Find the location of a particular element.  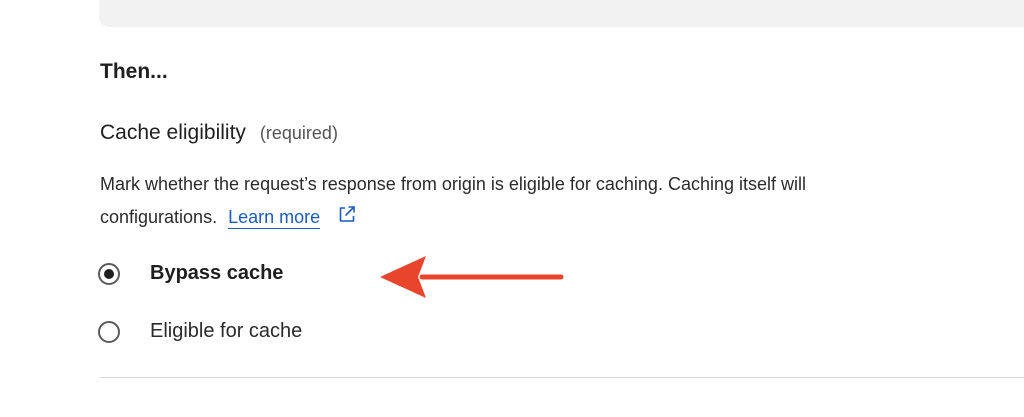

cache-eligibility-title-row: Cache eligibility (required) is located at coordinates (219, 133).